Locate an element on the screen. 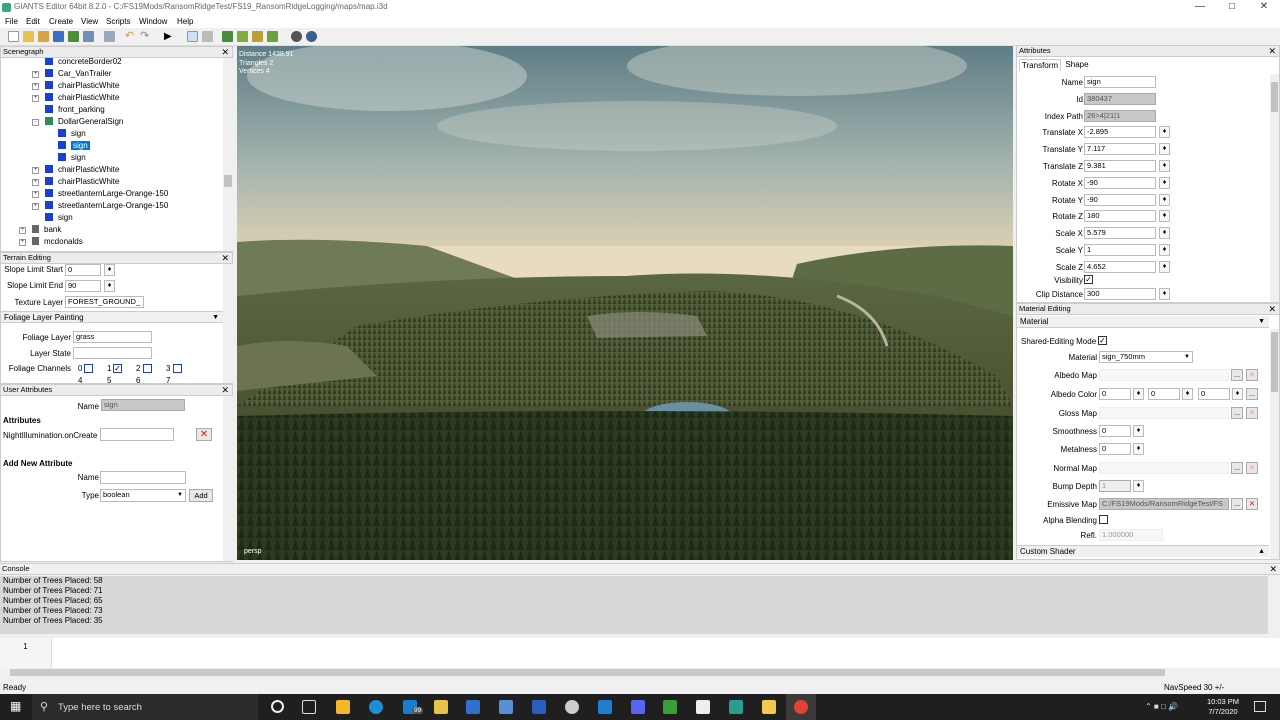 This screenshot has width=1280, height=720. tab-shape: Shape is located at coordinates (1077, 65).